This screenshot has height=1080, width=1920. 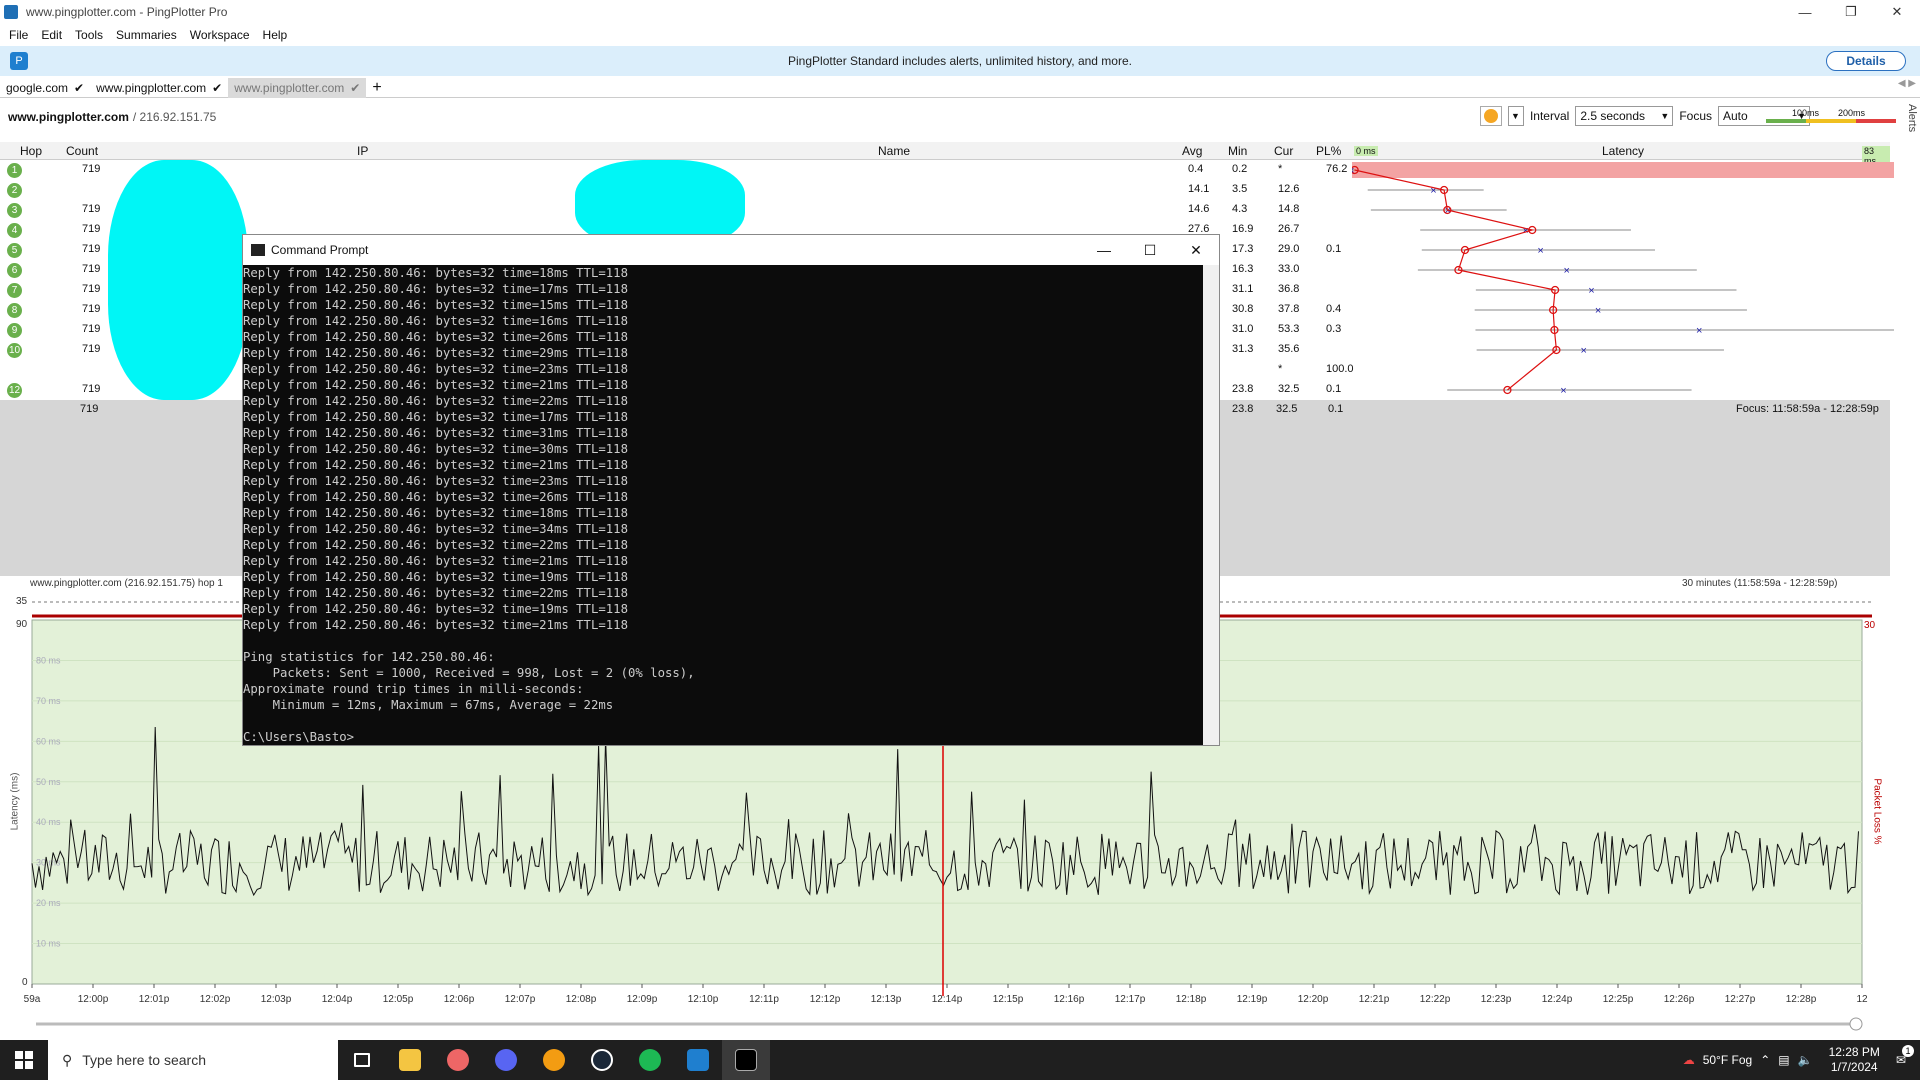 I want to click on network-icon: ▤, so click(x=1783, y=1060).